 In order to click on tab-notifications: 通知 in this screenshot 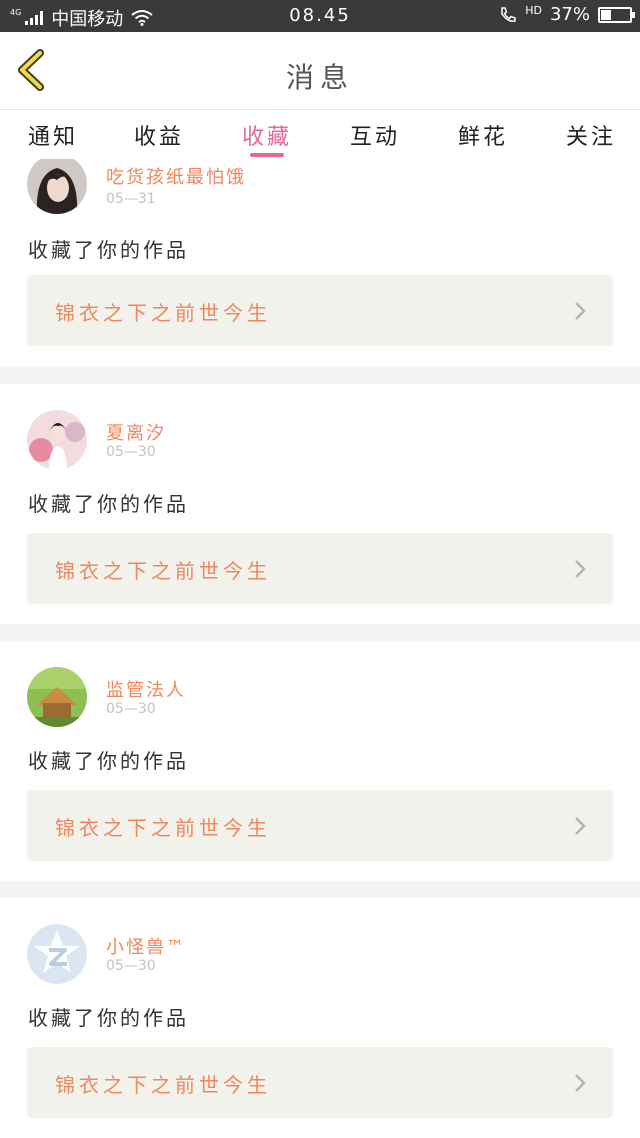, I will do `click(53, 135)`.